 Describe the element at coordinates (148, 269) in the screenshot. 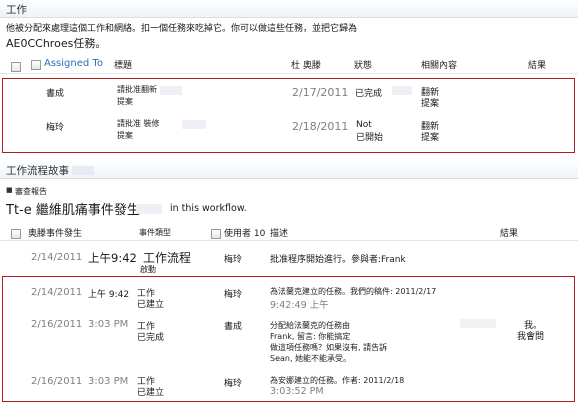

I see `history-event-line2: 啟動` at that location.